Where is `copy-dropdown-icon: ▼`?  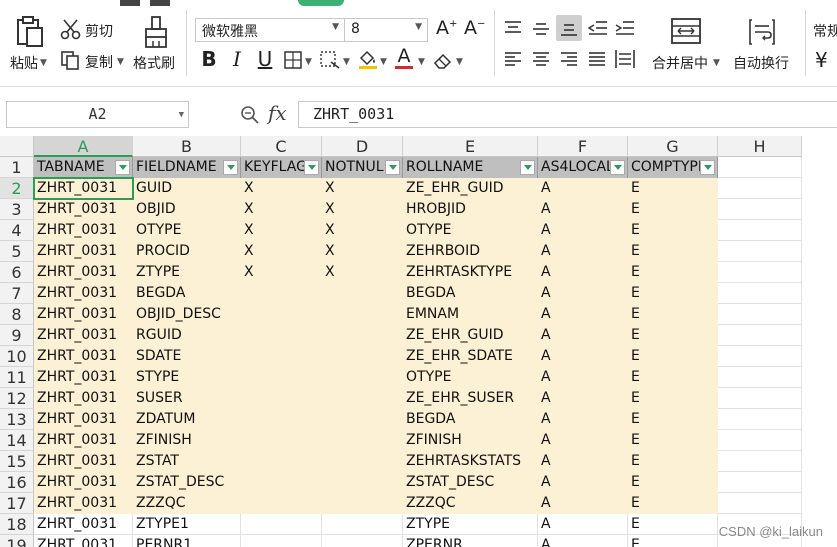 copy-dropdown-icon: ▼ is located at coordinates (120, 62).